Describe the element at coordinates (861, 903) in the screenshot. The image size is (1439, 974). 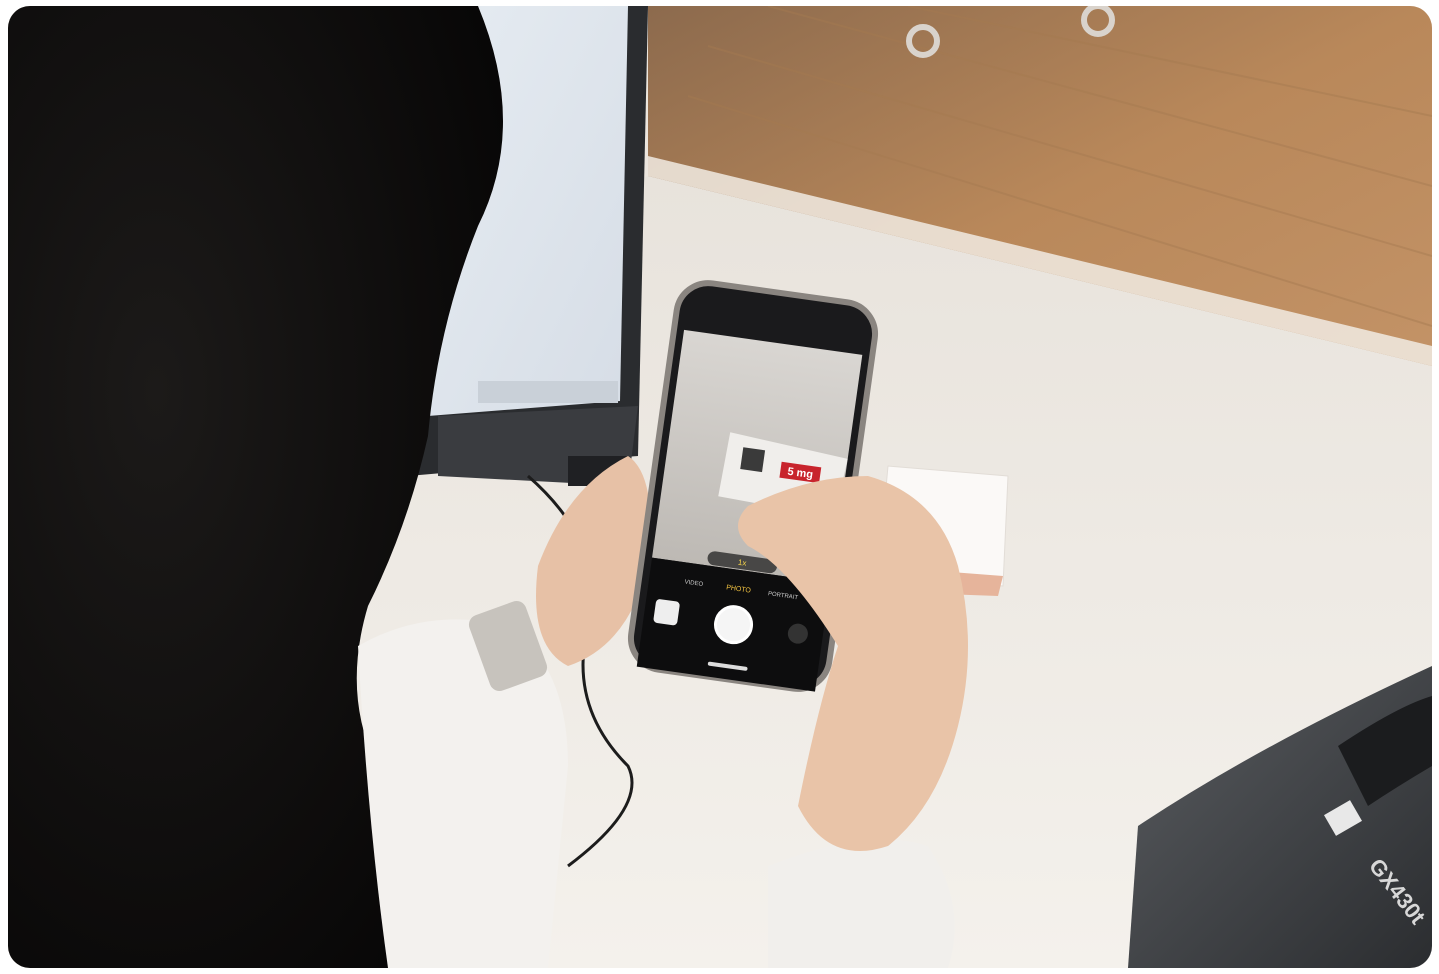
I see `lab-coat-sleeve-right` at that location.